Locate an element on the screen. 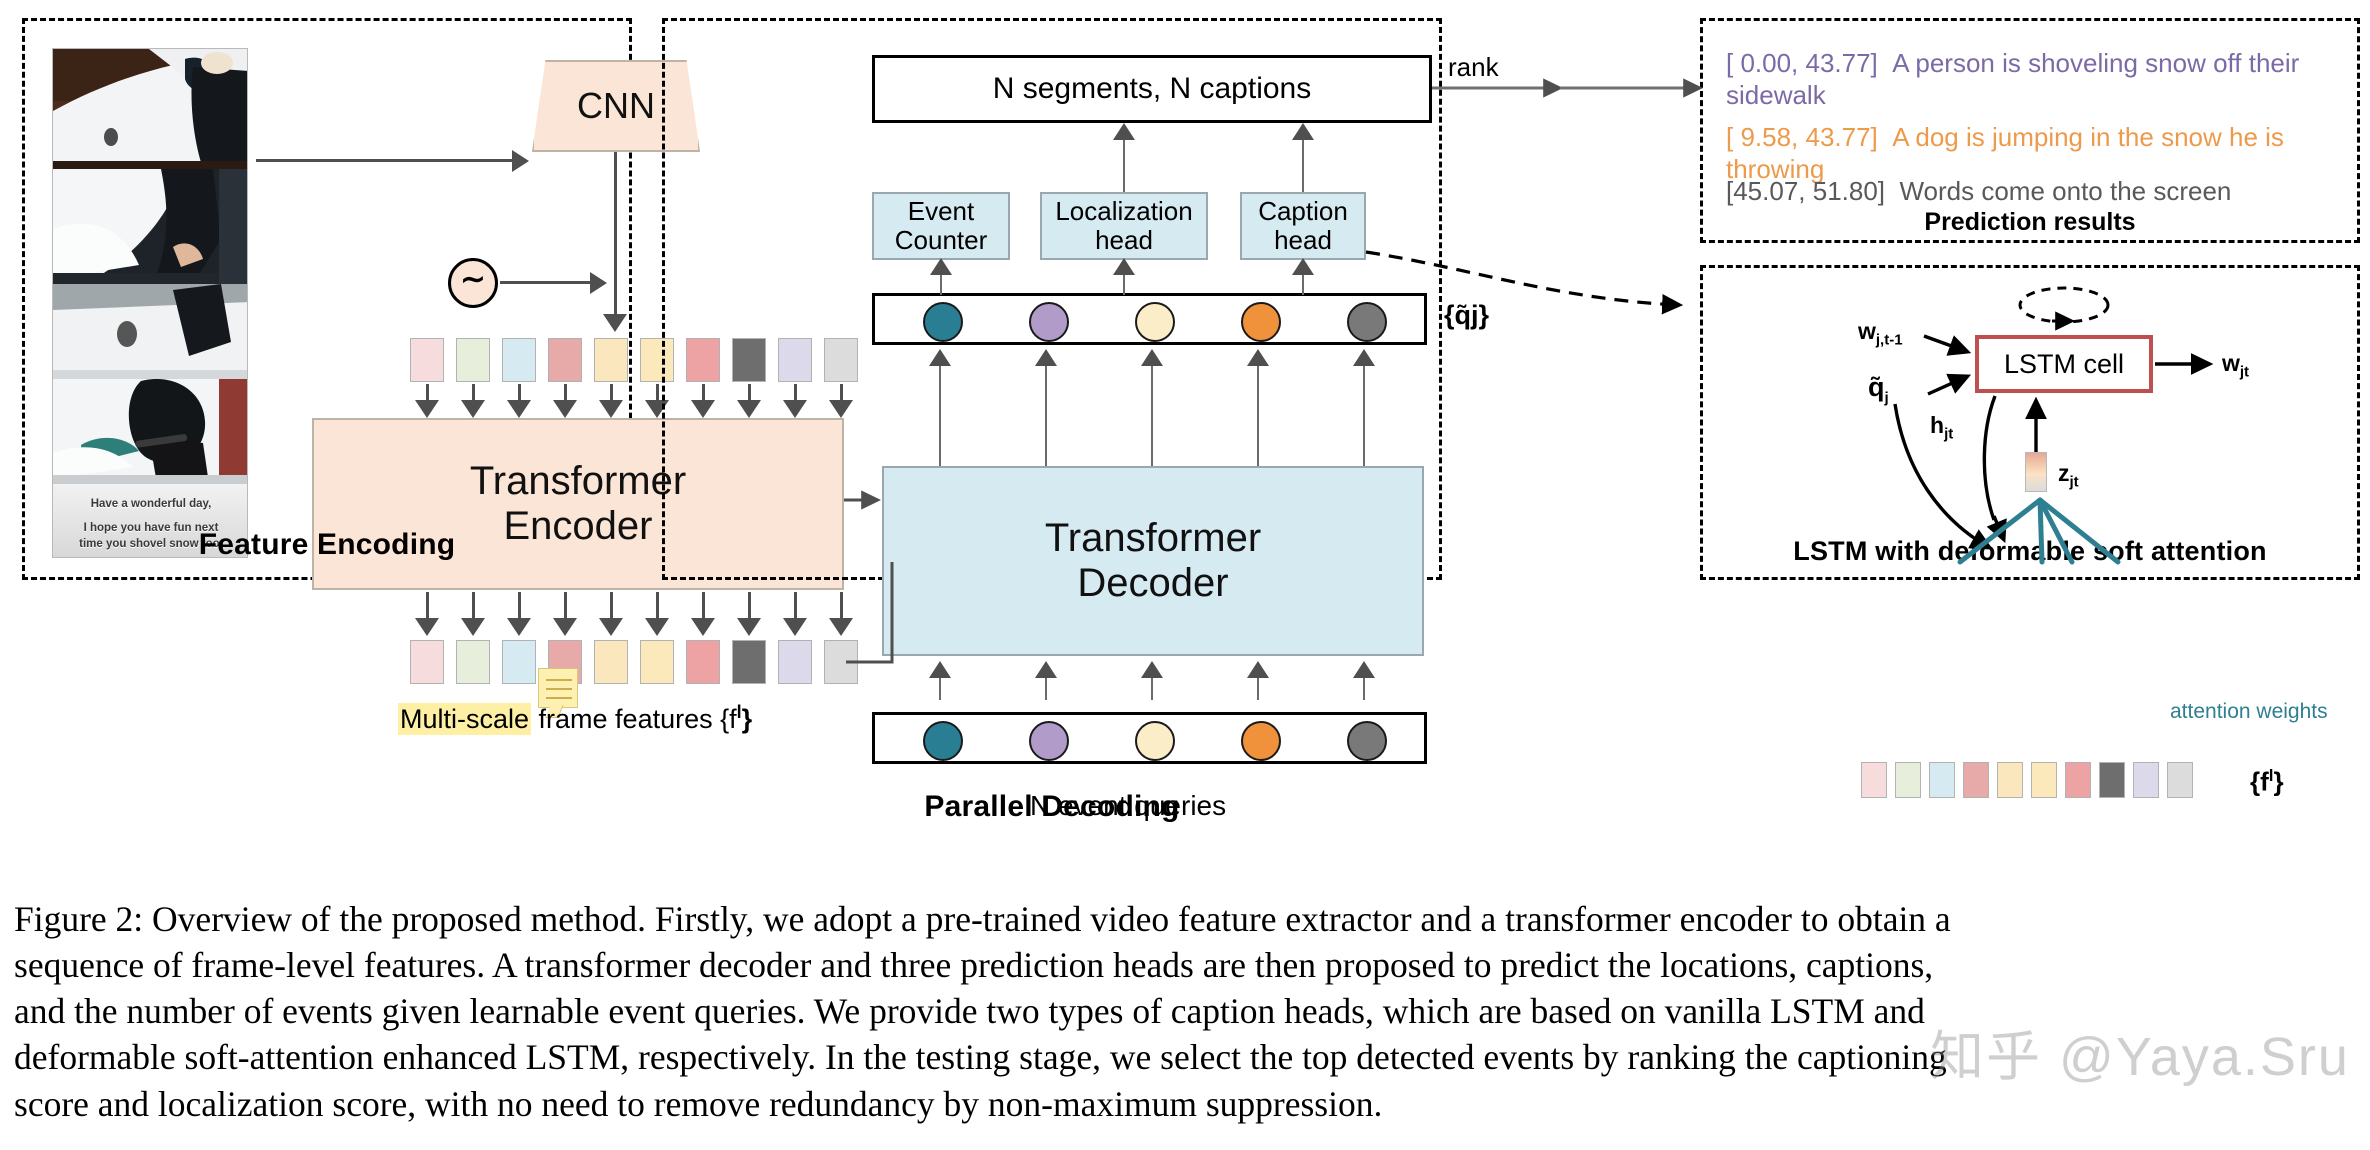 The width and height of the screenshot is (2370, 1150). label-w-jt: wjt is located at coordinates (2236, 365).